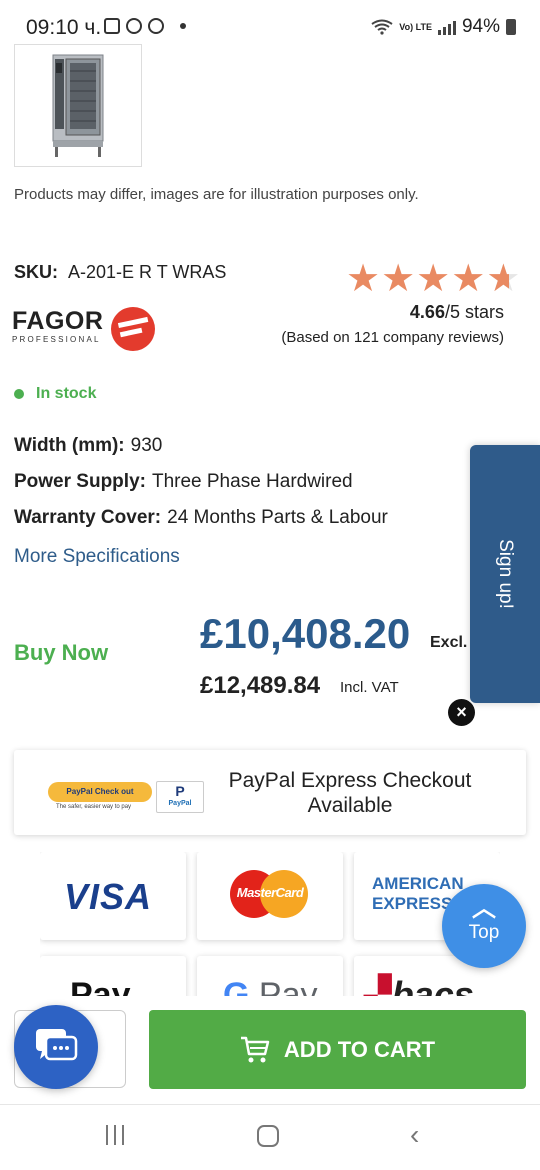 This screenshot has height=1170, width=540. Describe the element at coordinates (503, 279) in the screenshot. I see `partial-star-icon: ★ ★` at that location.